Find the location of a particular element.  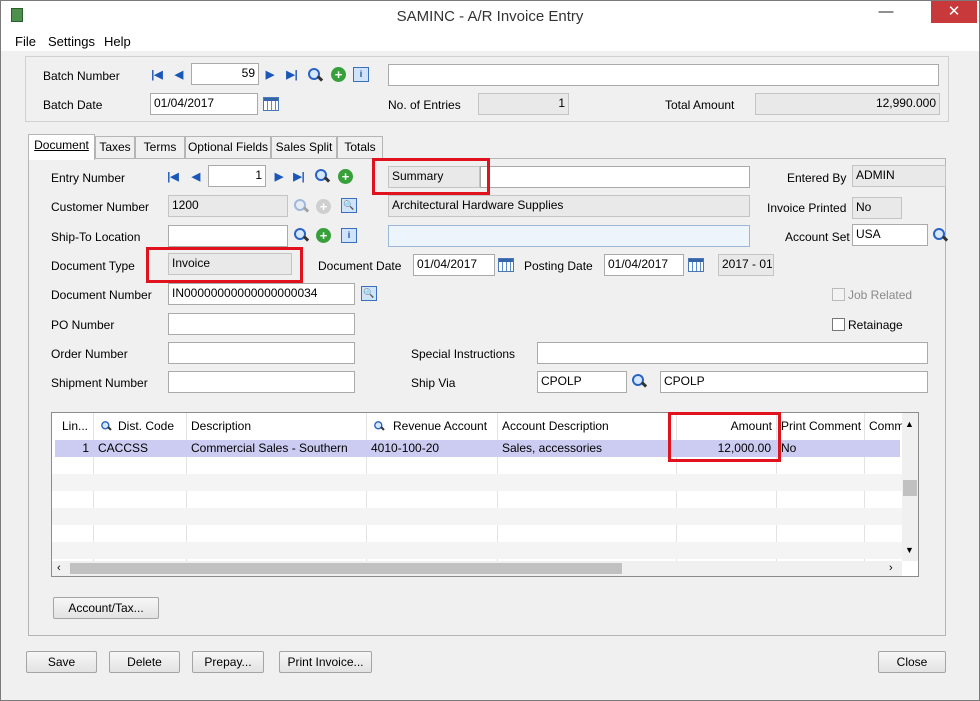

column-header-revenue-account-label: Revenue Account is located at coordinates (440, 426).